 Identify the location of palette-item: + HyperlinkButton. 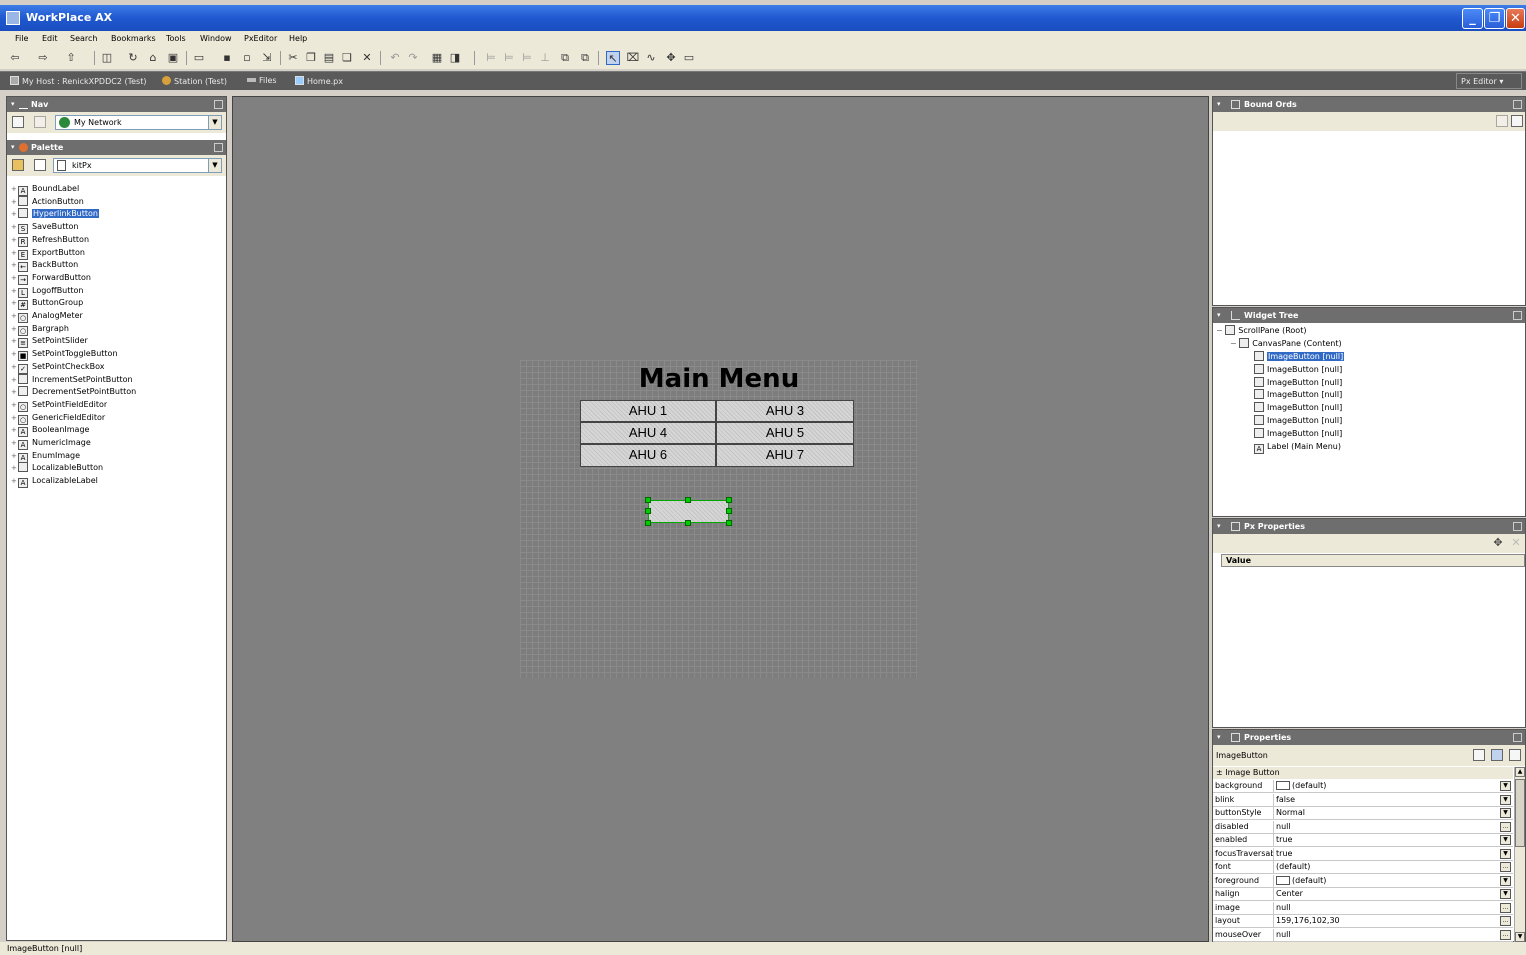
(55, 214).